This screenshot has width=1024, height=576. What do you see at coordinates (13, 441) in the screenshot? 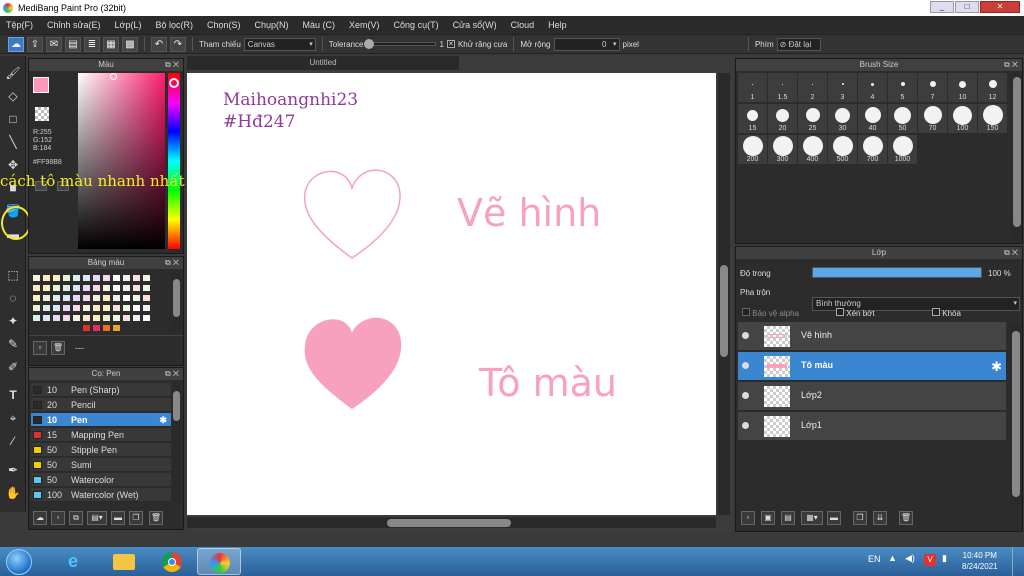
I see `dropper-tool-icon: ⁄` at bounding box center [13, 441].